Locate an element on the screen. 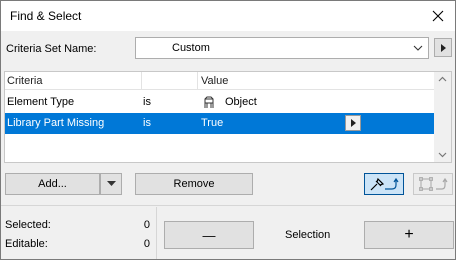 This screenshot has width=456, height=260. selected-label: Selected: is located at coordinates (28, 225).